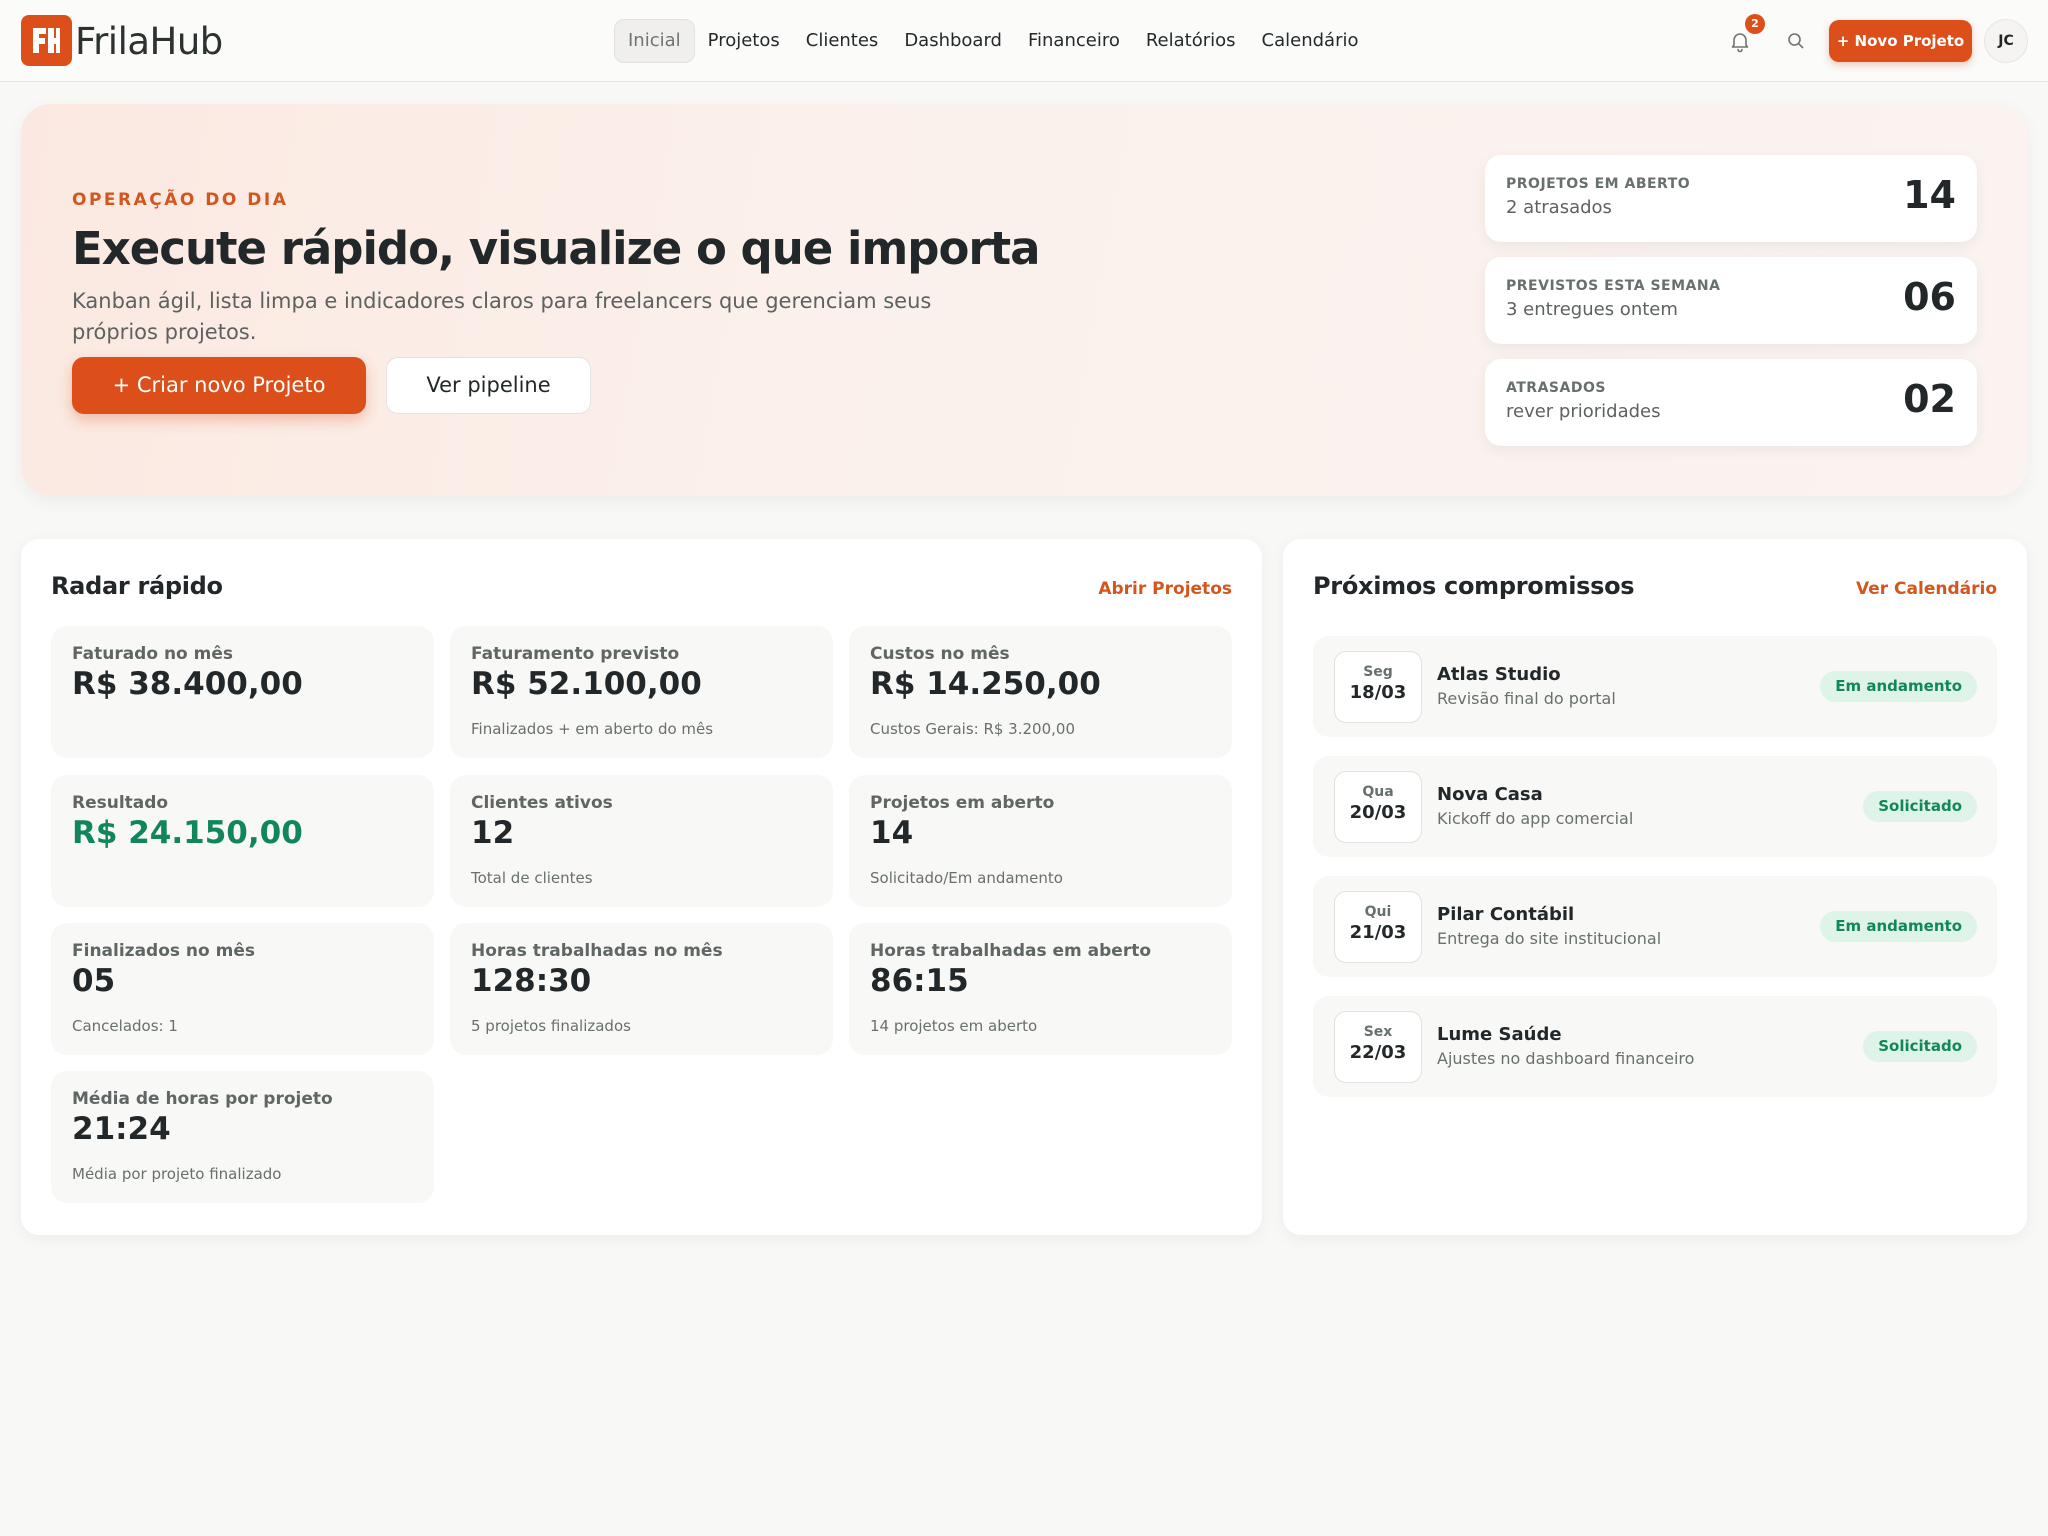 This screenshot has height=1536, width=2048. Describe the element at coordinates (962, 803) in the screenshot. I see `metric-label: Projetos em aberto` at that location.